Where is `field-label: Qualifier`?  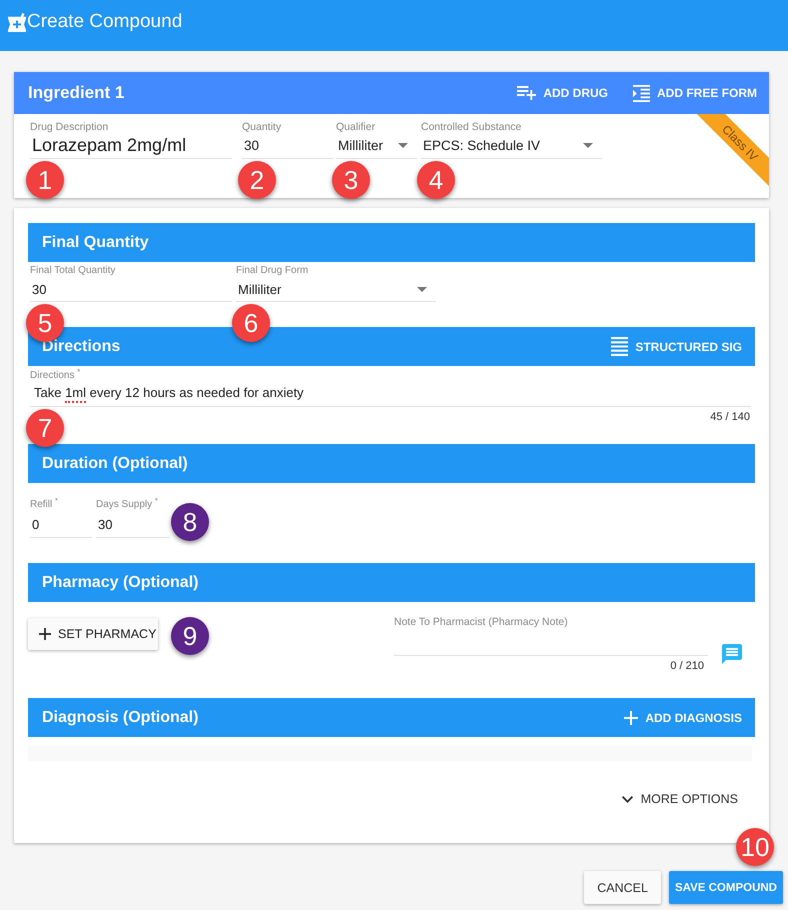
field-label: Qualifier is located at coordinates (356, 127).